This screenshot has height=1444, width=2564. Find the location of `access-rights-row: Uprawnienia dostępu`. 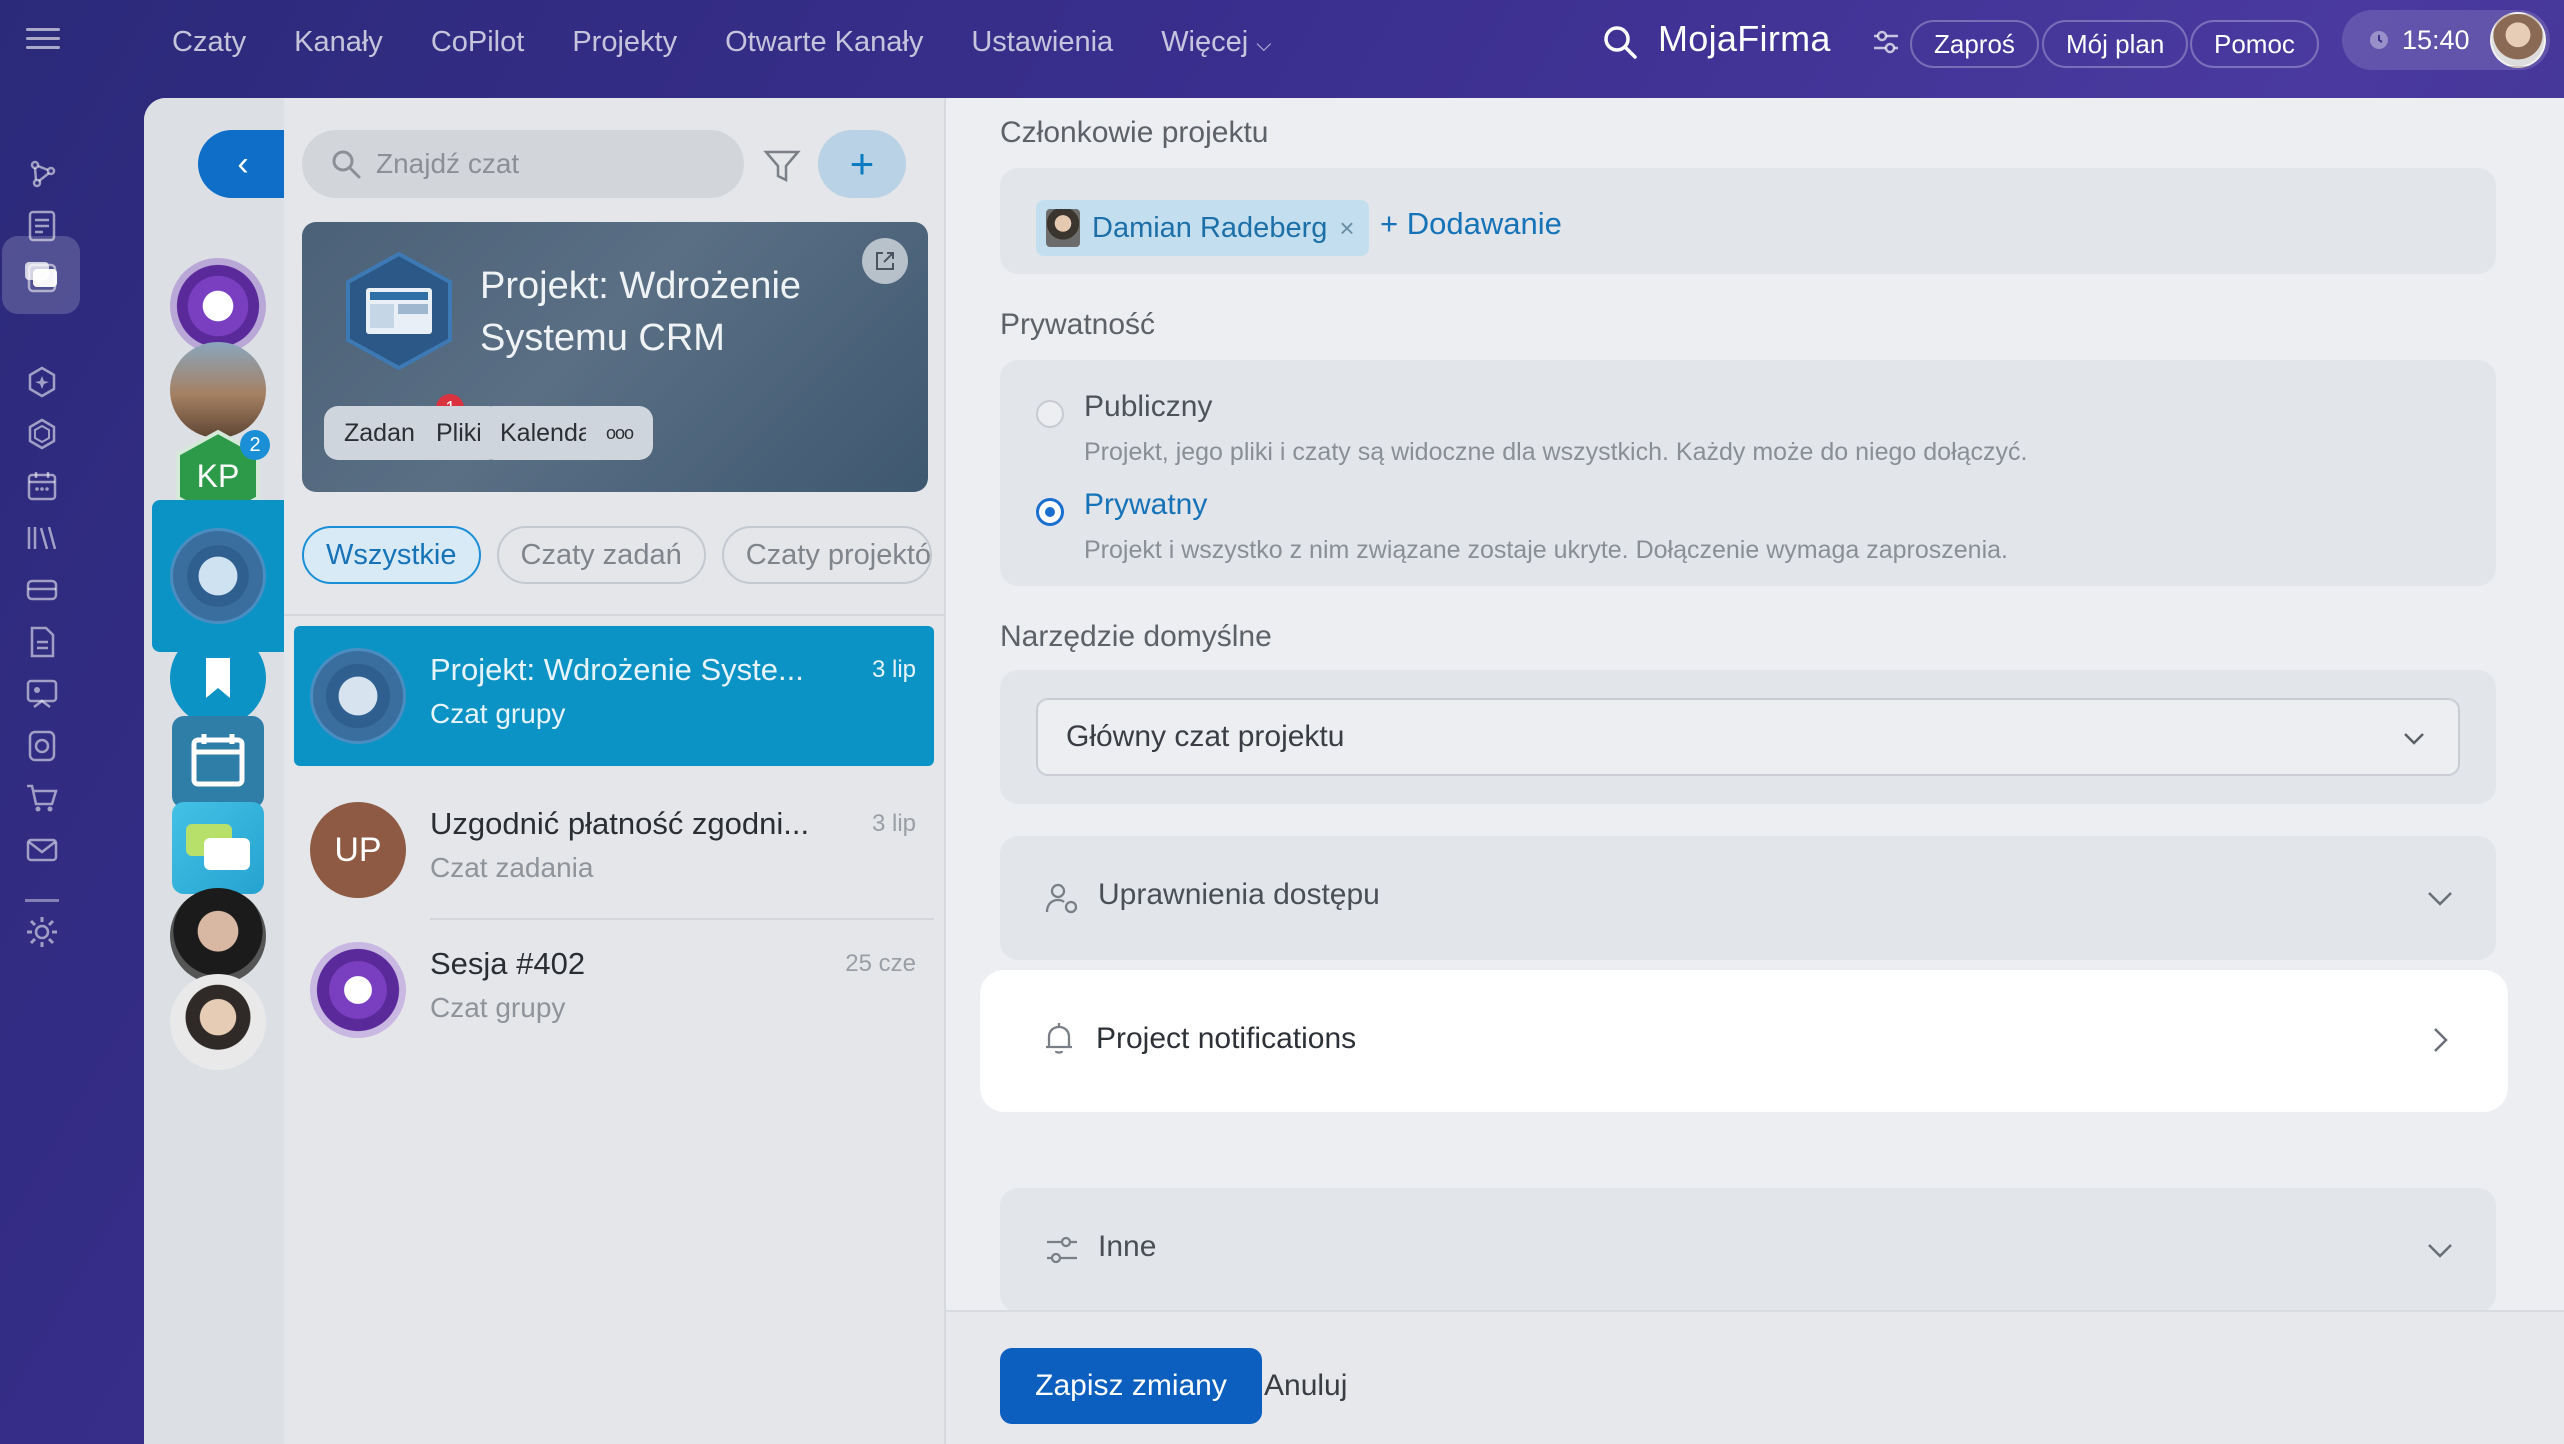

access-rights-row: Uprawnienia dostępu is located at coordinates (1748, 898).